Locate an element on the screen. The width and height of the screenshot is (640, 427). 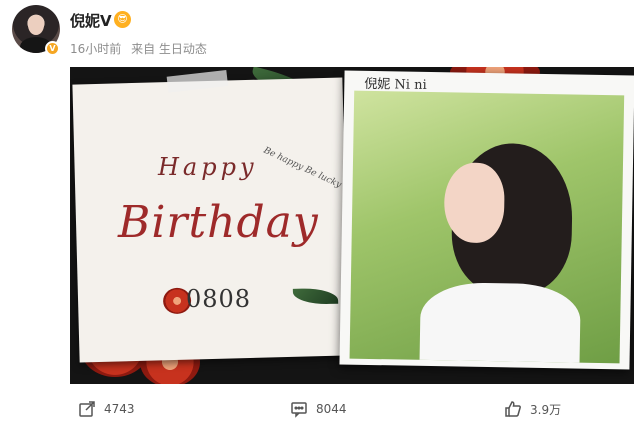
share-count: 4743 is located at coordinates (119, 409).